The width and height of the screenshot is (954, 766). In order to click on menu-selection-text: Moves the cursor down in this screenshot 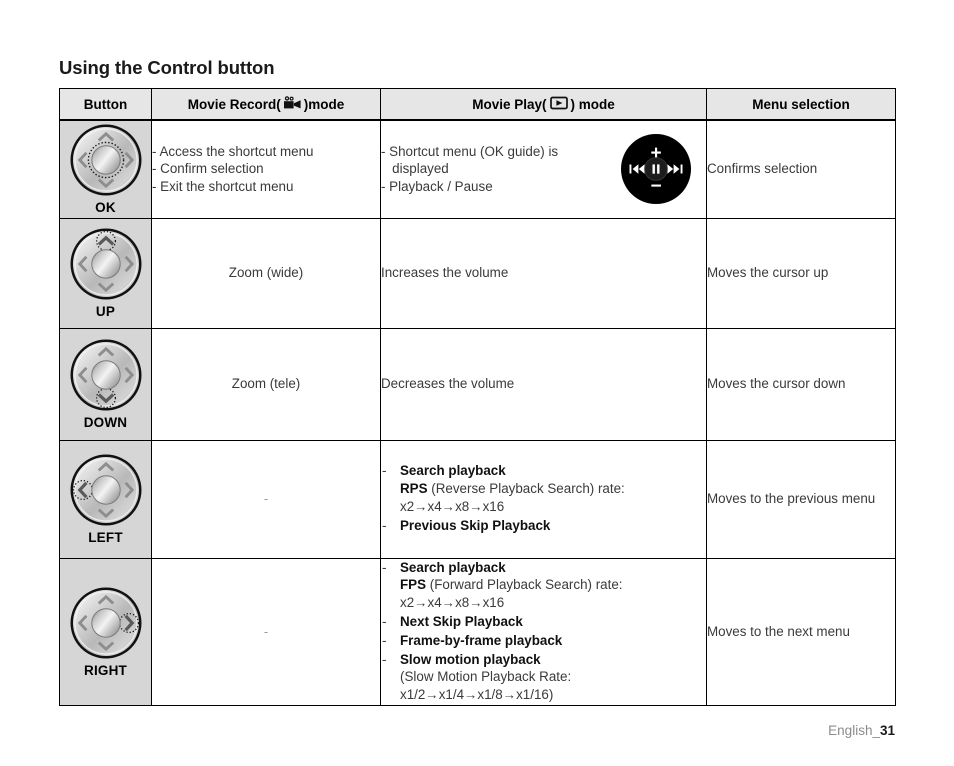, I will do `click(776, 384)`.